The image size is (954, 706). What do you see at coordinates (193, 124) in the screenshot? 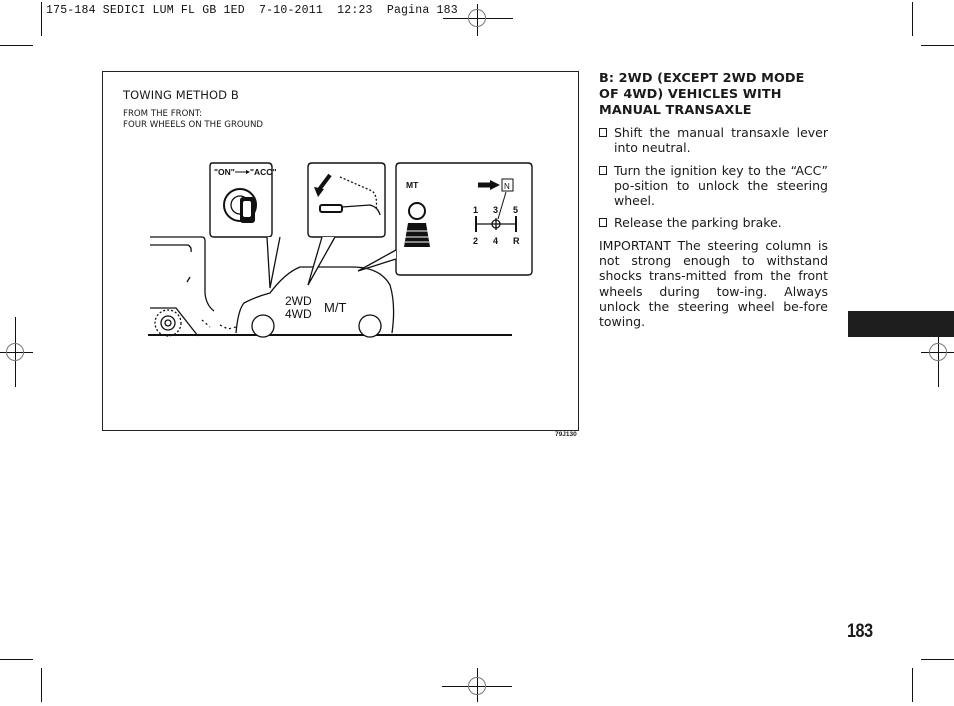
I see `figure-subtitle-line: FOUR WHEELS ON THE GROUND` at bounding box center [193, 124].